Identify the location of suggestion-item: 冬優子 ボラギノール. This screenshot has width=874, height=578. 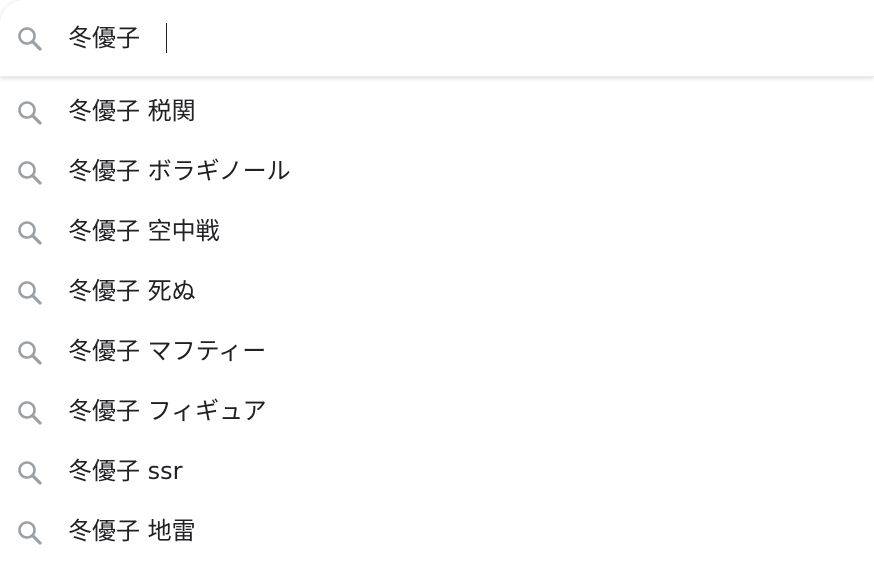
(437, 171).